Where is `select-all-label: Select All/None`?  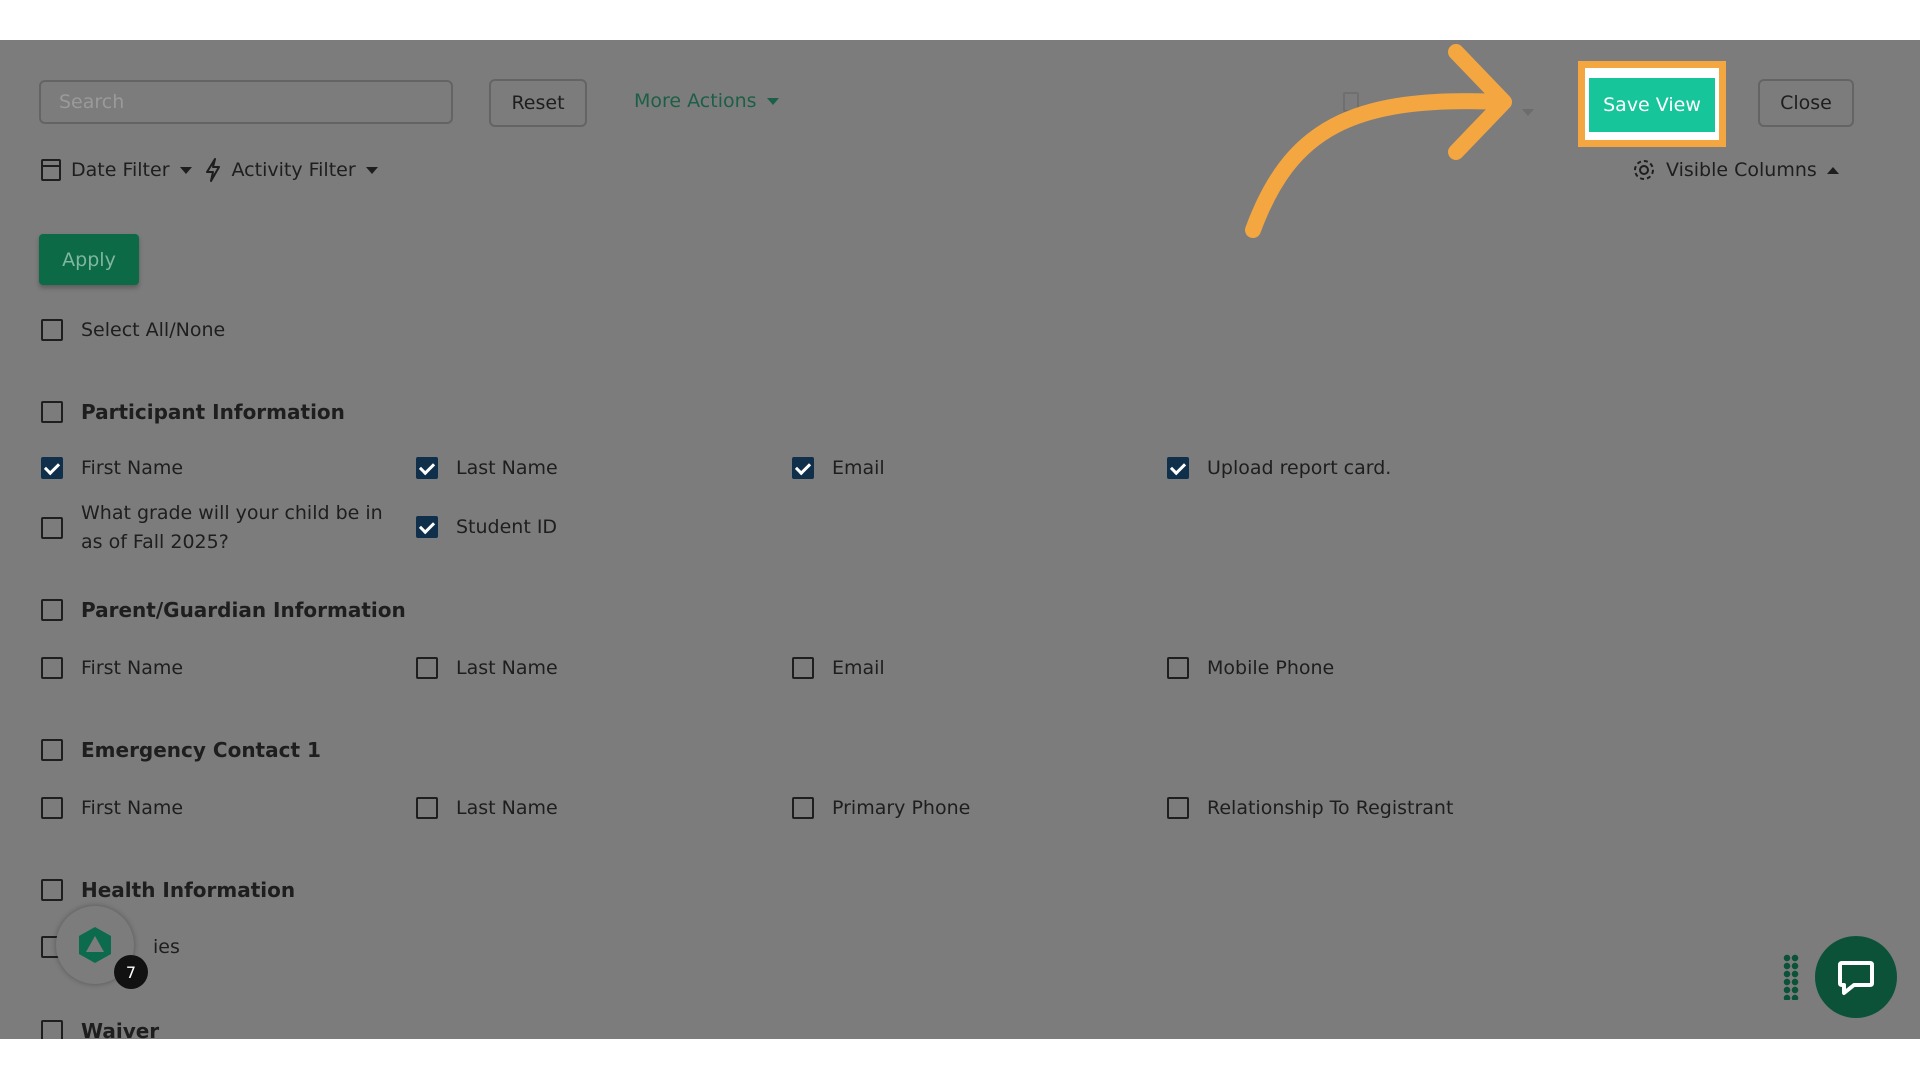 select-all-label: Select All/None is located at coordinates (153, 330).